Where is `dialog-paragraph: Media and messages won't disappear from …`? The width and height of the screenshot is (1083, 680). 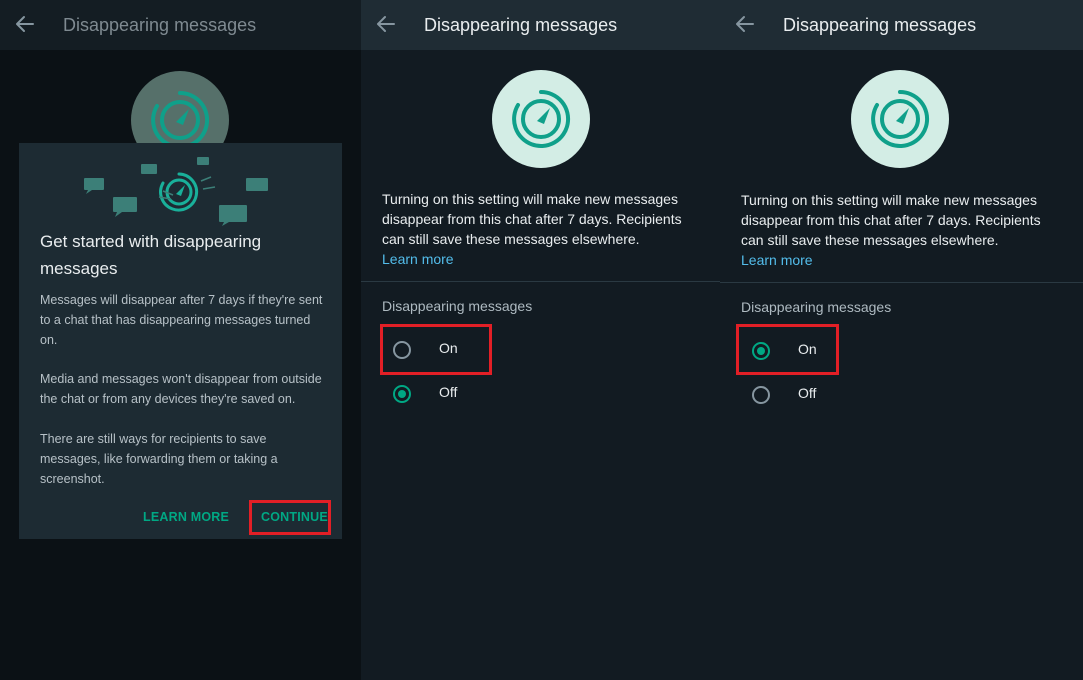
dialog-paragraph: Media and messages won't disappear from … is located at coordinates (181, 389).